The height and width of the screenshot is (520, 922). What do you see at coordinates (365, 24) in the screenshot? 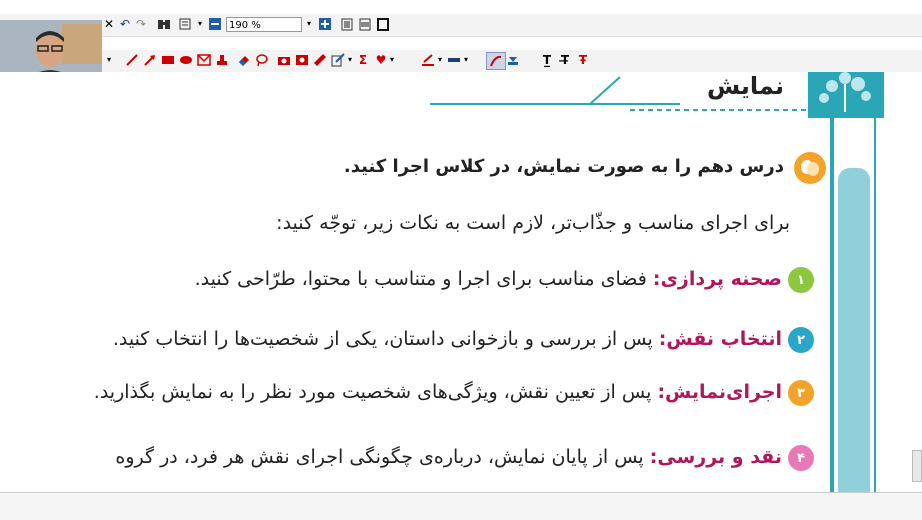
I see `fit-width-icon` at bounding box center [365, 24].